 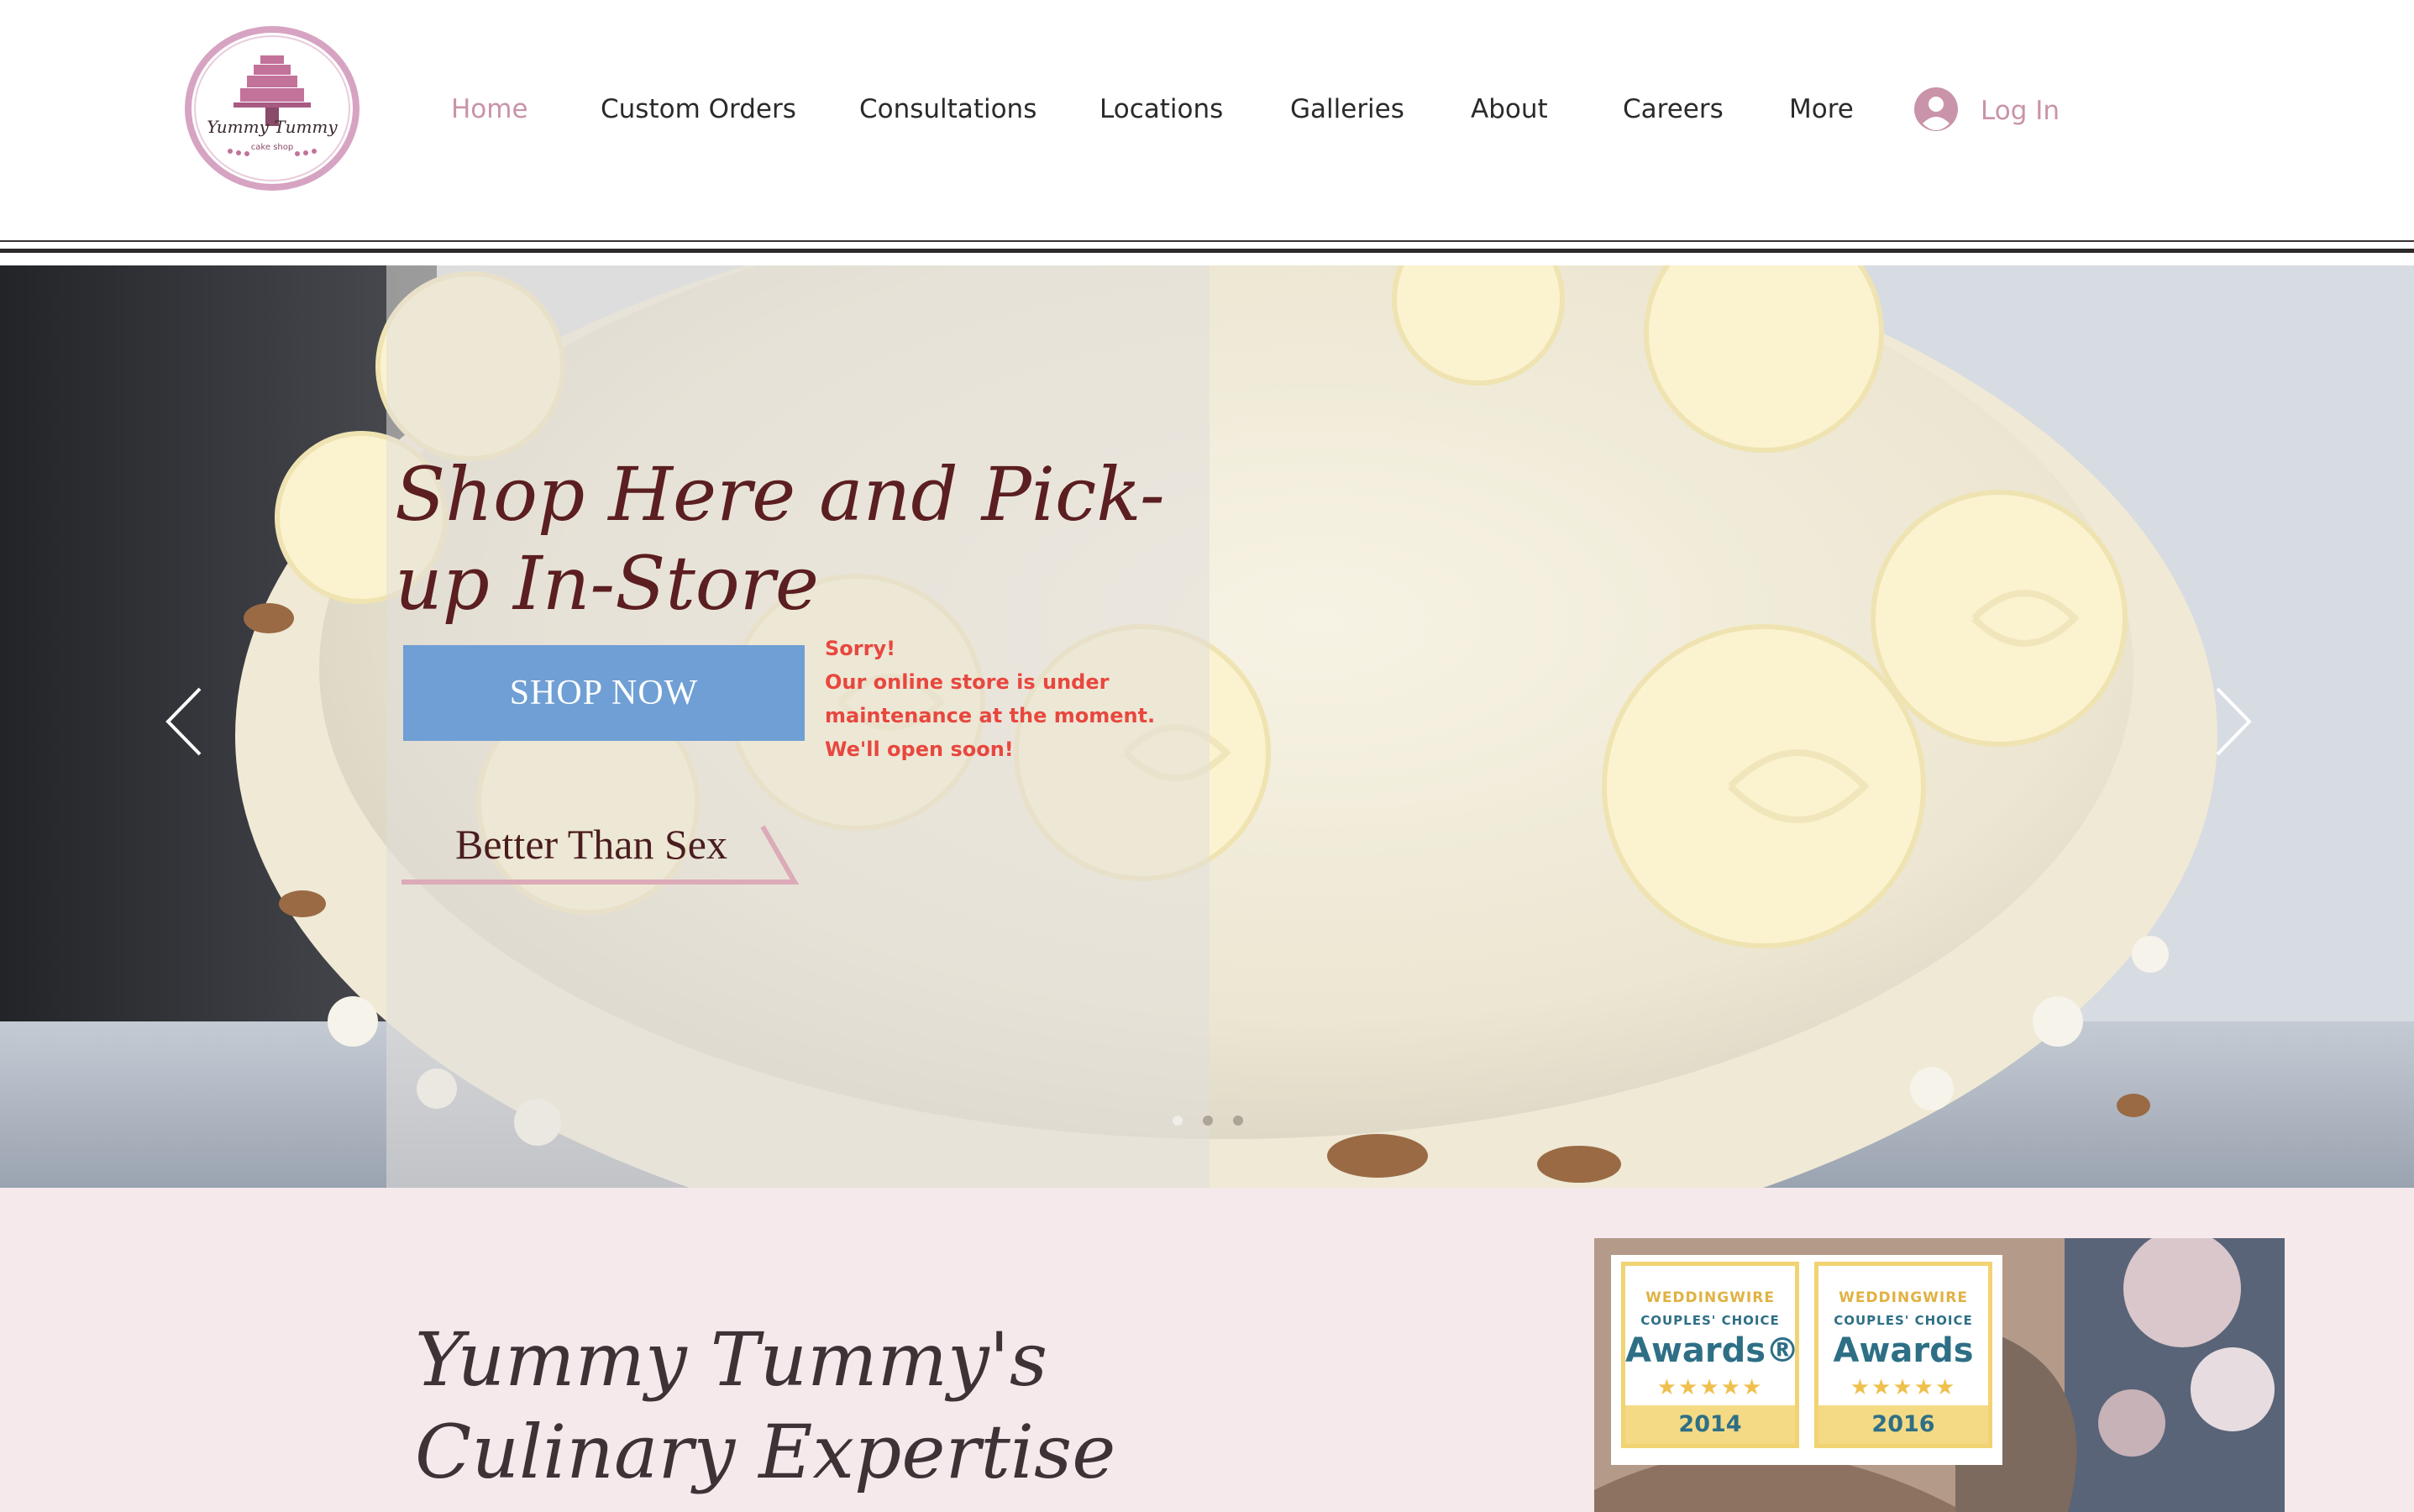 I want to click on award-year: 2014, so click(x=1710, y=1424).